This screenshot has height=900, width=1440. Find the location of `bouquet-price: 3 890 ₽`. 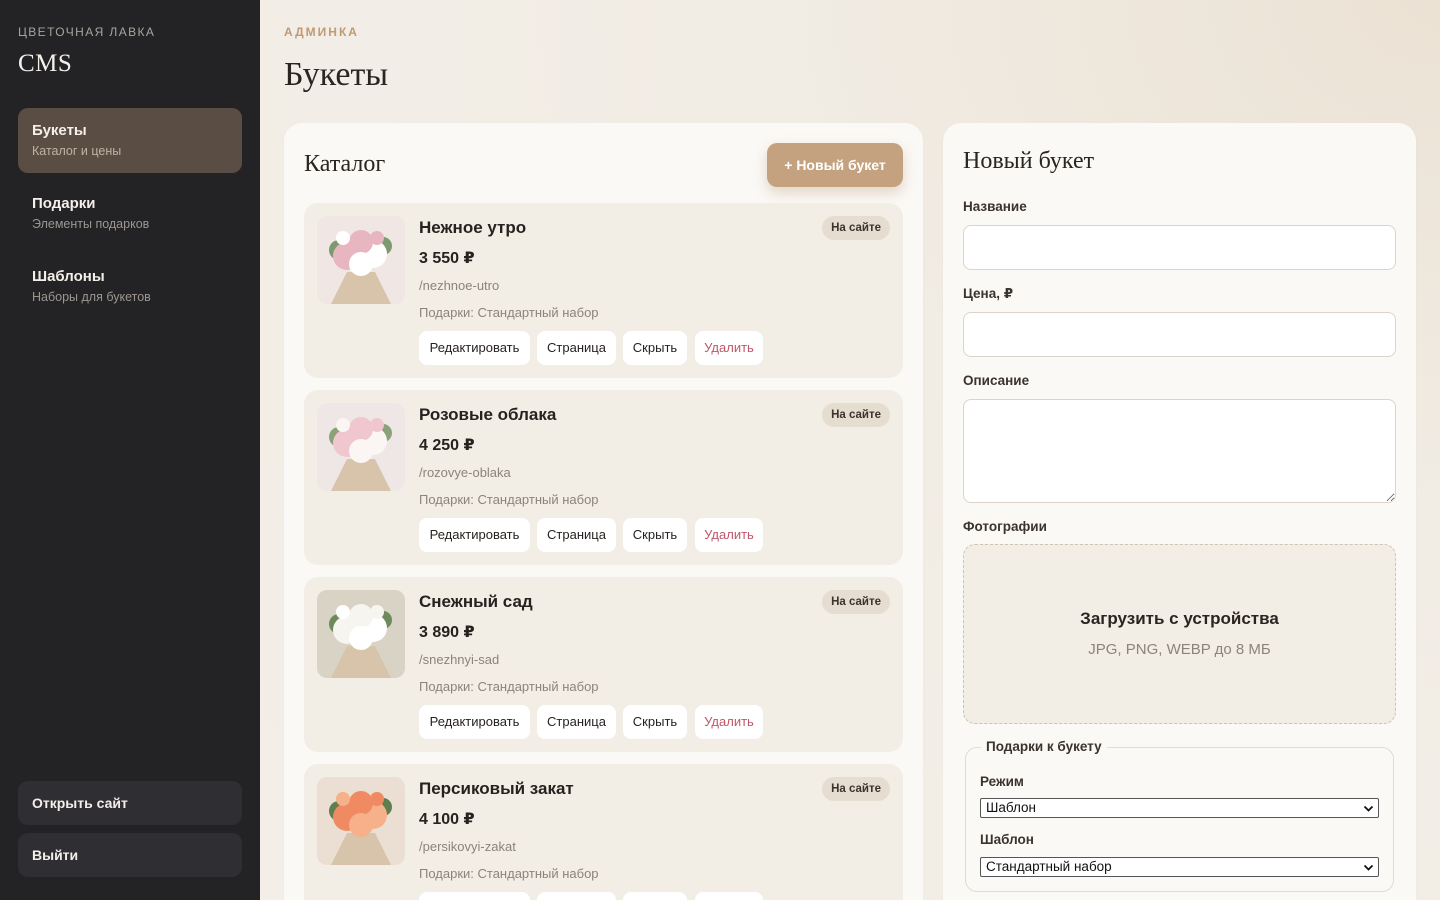

bouquet-price: 3 890 ₽ is located at coordinates (447, 632).